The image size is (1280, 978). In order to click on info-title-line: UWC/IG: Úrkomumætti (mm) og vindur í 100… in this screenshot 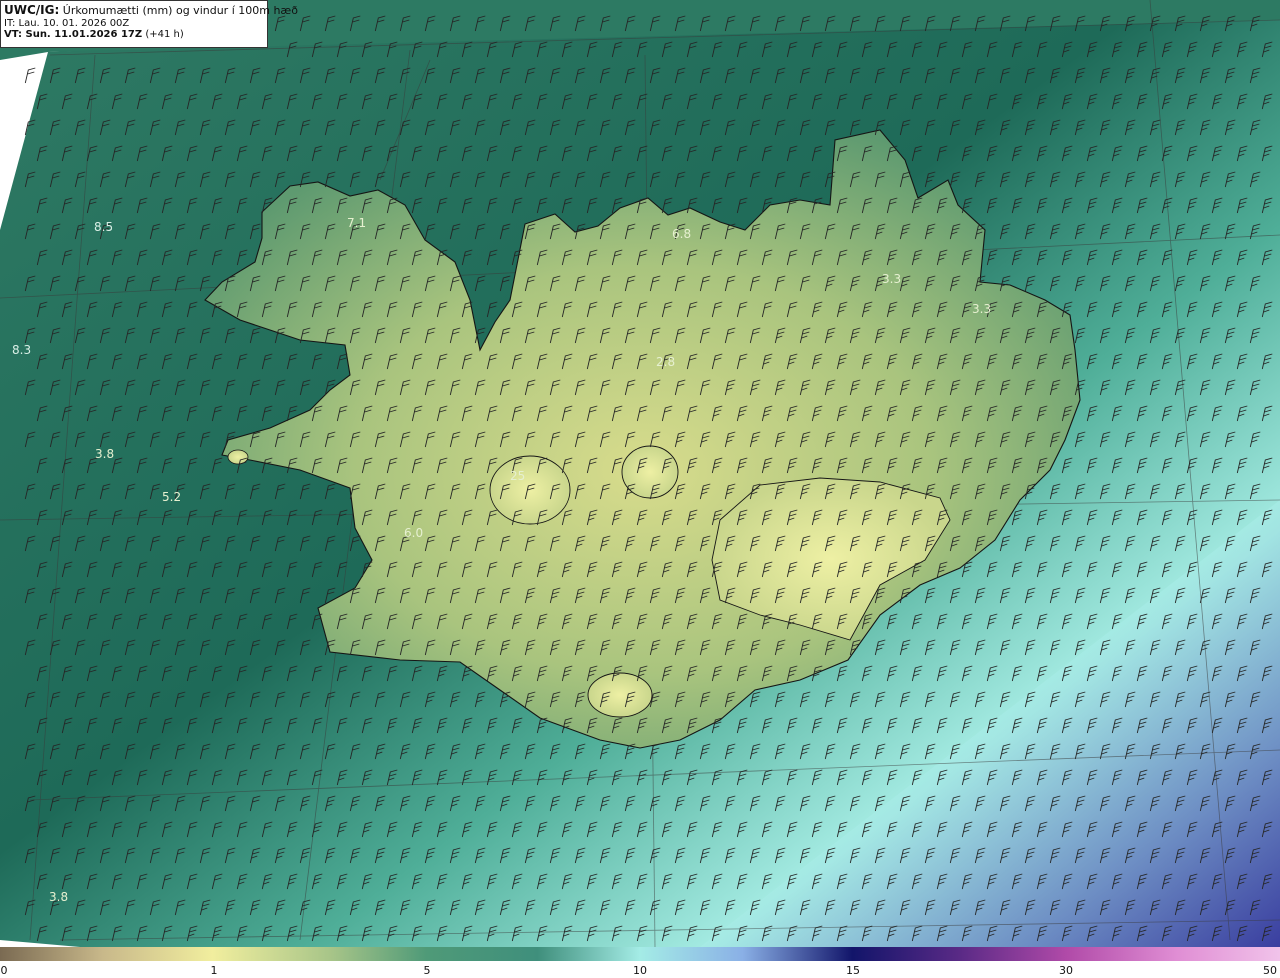, I will do `click(151, 10)`.